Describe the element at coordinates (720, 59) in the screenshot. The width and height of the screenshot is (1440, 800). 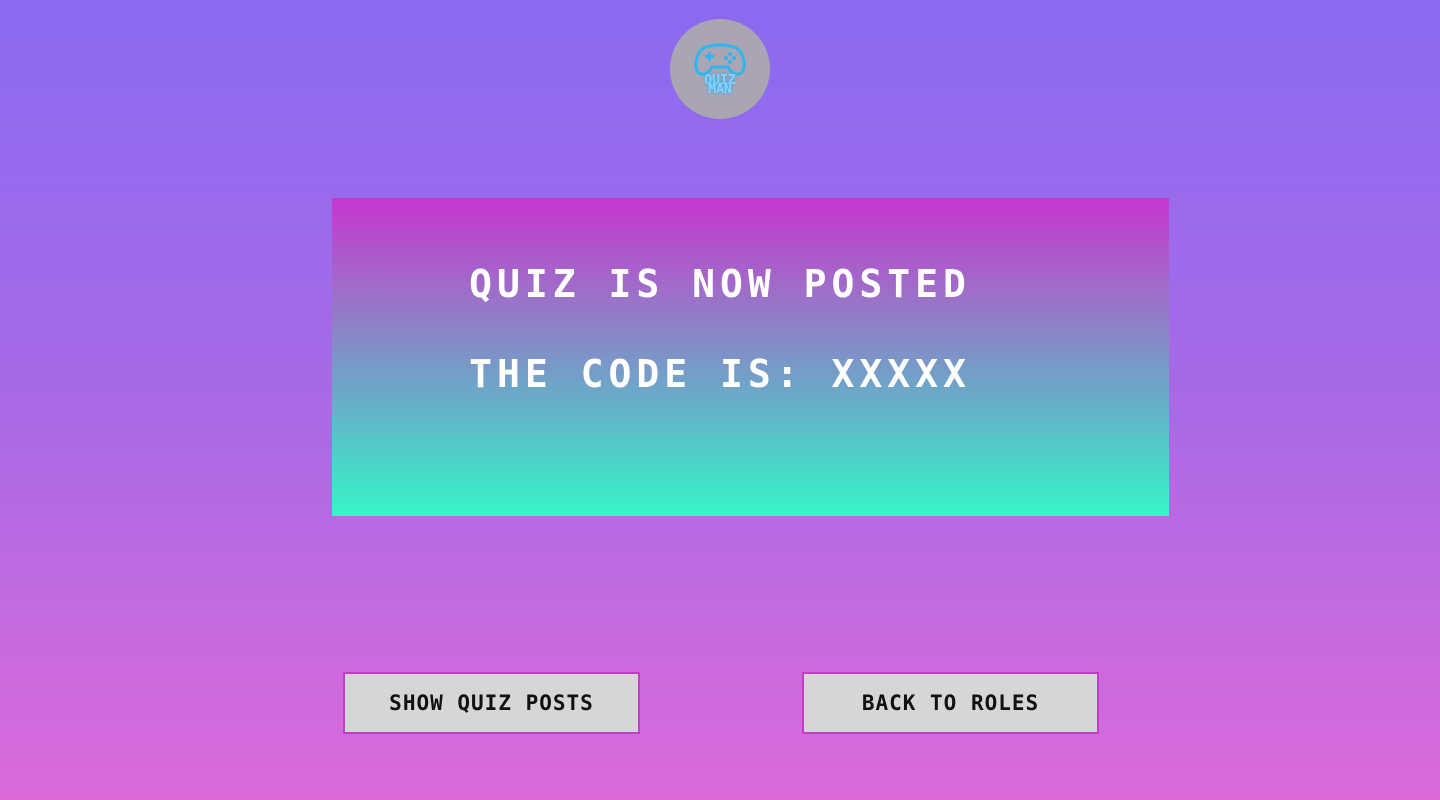
I see `gamepad-icon` at that location.